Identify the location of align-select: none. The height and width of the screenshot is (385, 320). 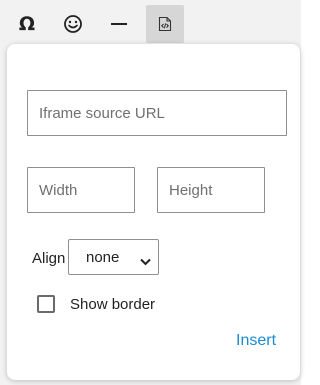
(113, 257).